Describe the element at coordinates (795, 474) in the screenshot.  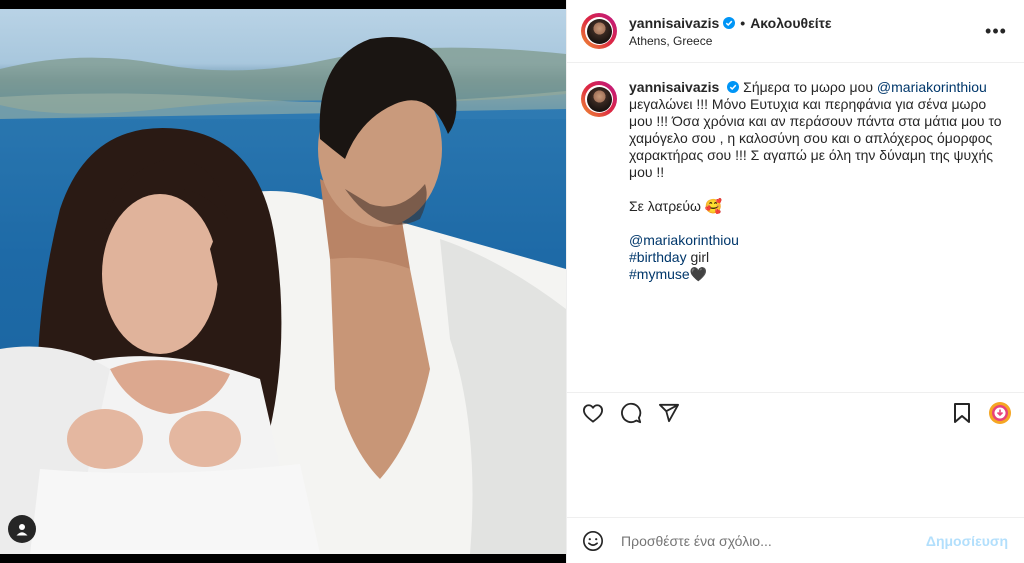
I see `likes-area` at that location.